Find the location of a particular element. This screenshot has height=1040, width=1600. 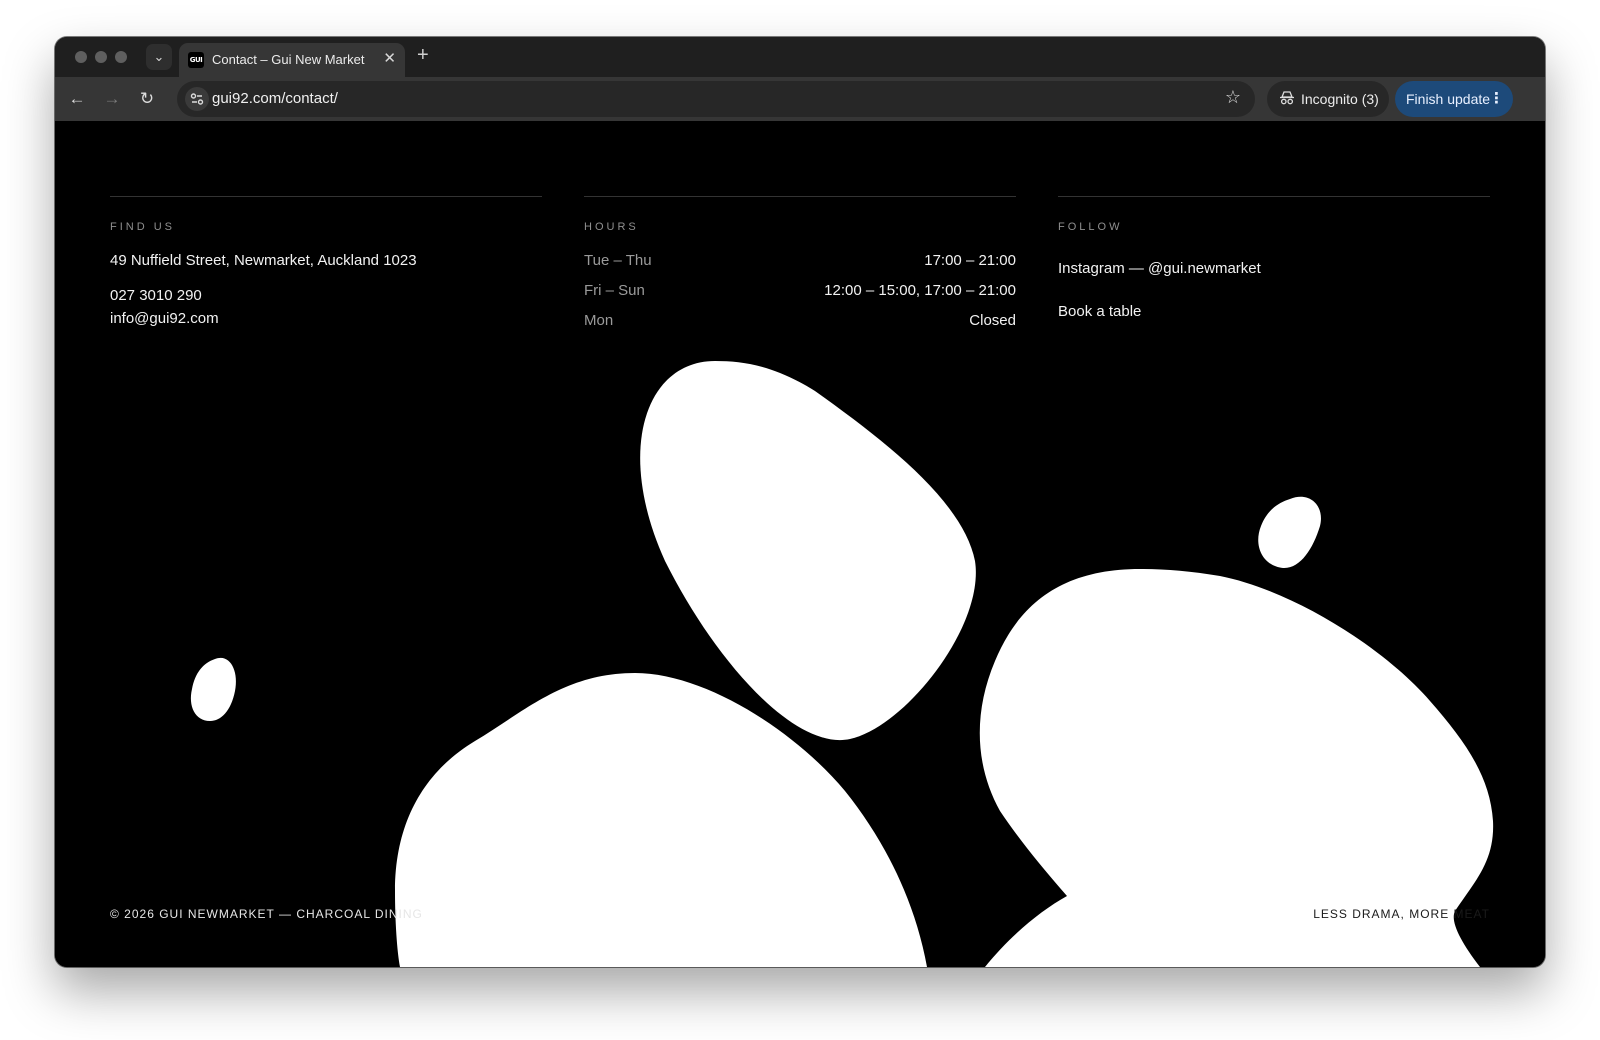

hours-time: 12:00 – 15:00, 17:00 – 21:00 is located at coordinates (920, 290).